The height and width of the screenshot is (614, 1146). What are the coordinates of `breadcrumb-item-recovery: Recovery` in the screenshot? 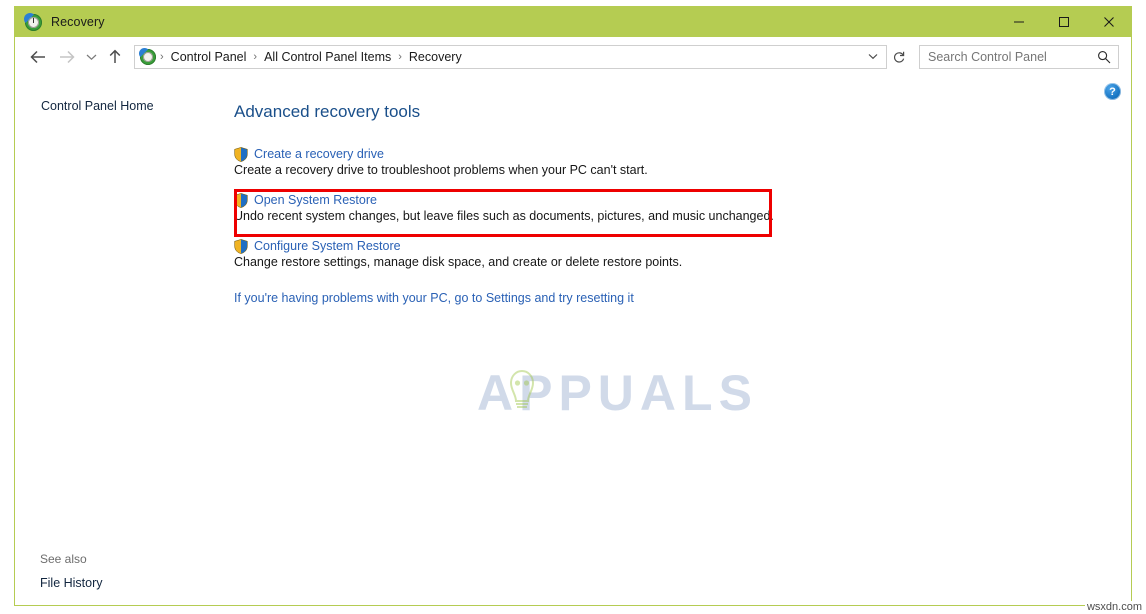 It's located at (435, 57).